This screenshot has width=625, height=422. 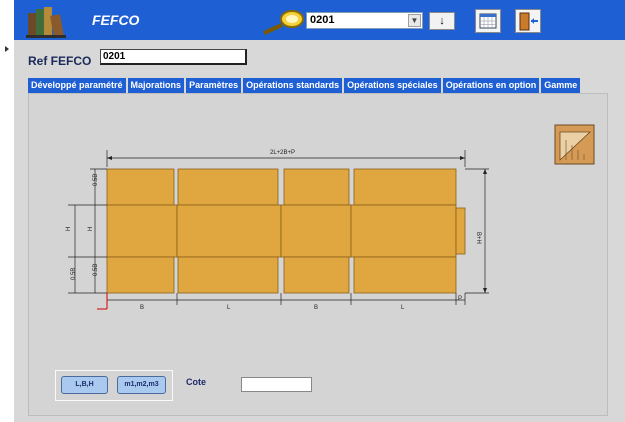 What do you see at coordinates (460, 299) in the screenshot?
I see `dim-bottom-p: P` at bounding box center [460, 299].